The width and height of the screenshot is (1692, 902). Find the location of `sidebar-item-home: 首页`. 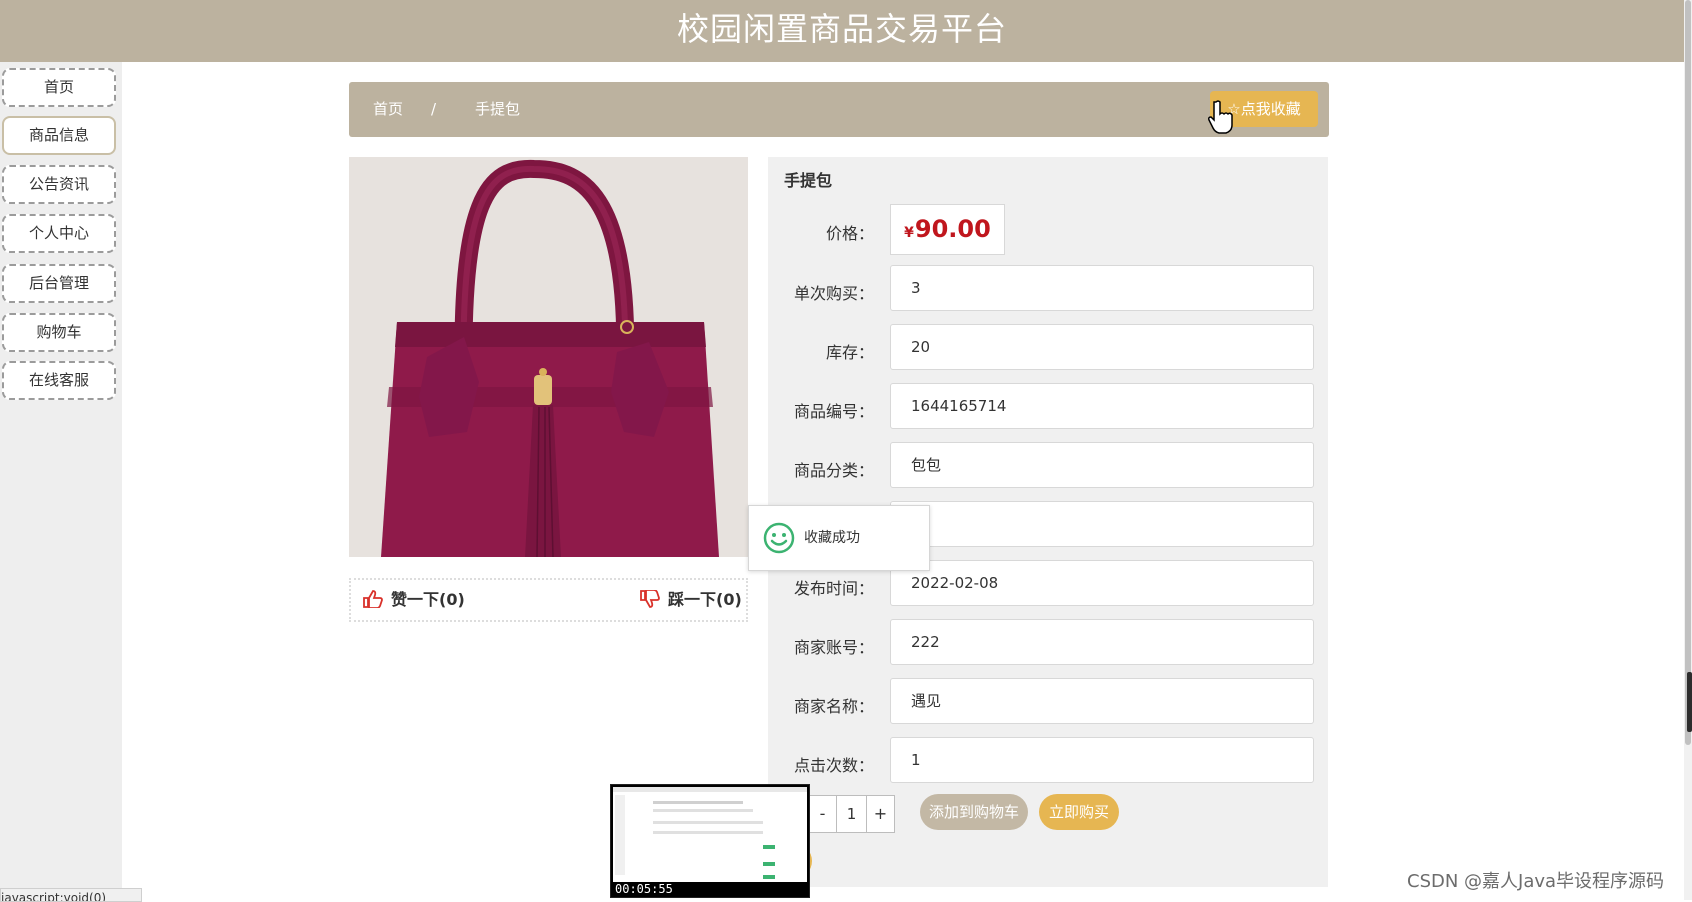

sidebar-item-home: 首页 is located at coordinates (59, 87).